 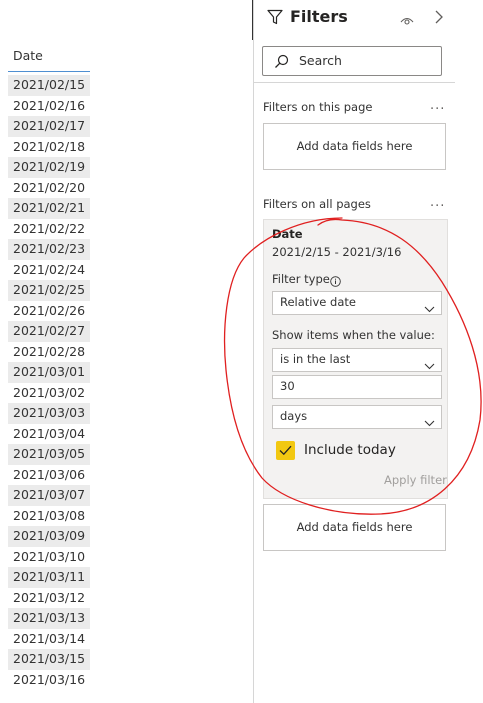 What do you see at coordinates (301, 279) in the screenshot?
I see `filter-type-label: Filter type` at bounding box center [301, 279].